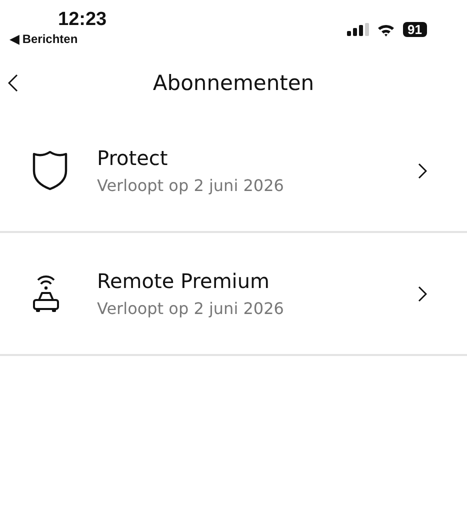  What do you see at coordinates (414, 29) in the screenshot?
I see `battery-level: 91` at bounding box center [414, 29].